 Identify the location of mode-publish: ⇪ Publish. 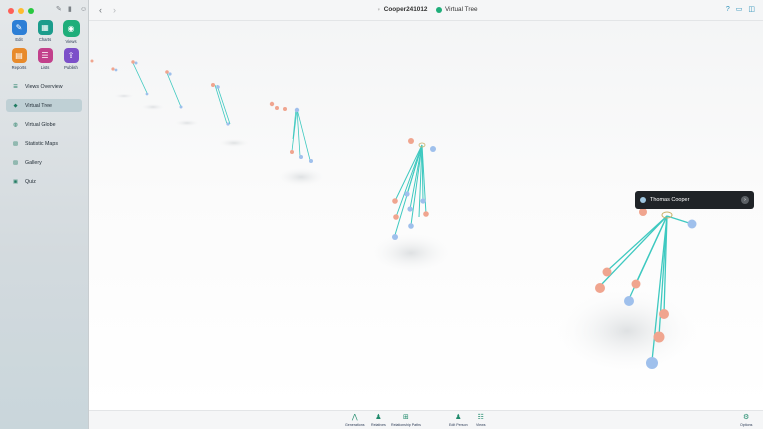
(71, 59).